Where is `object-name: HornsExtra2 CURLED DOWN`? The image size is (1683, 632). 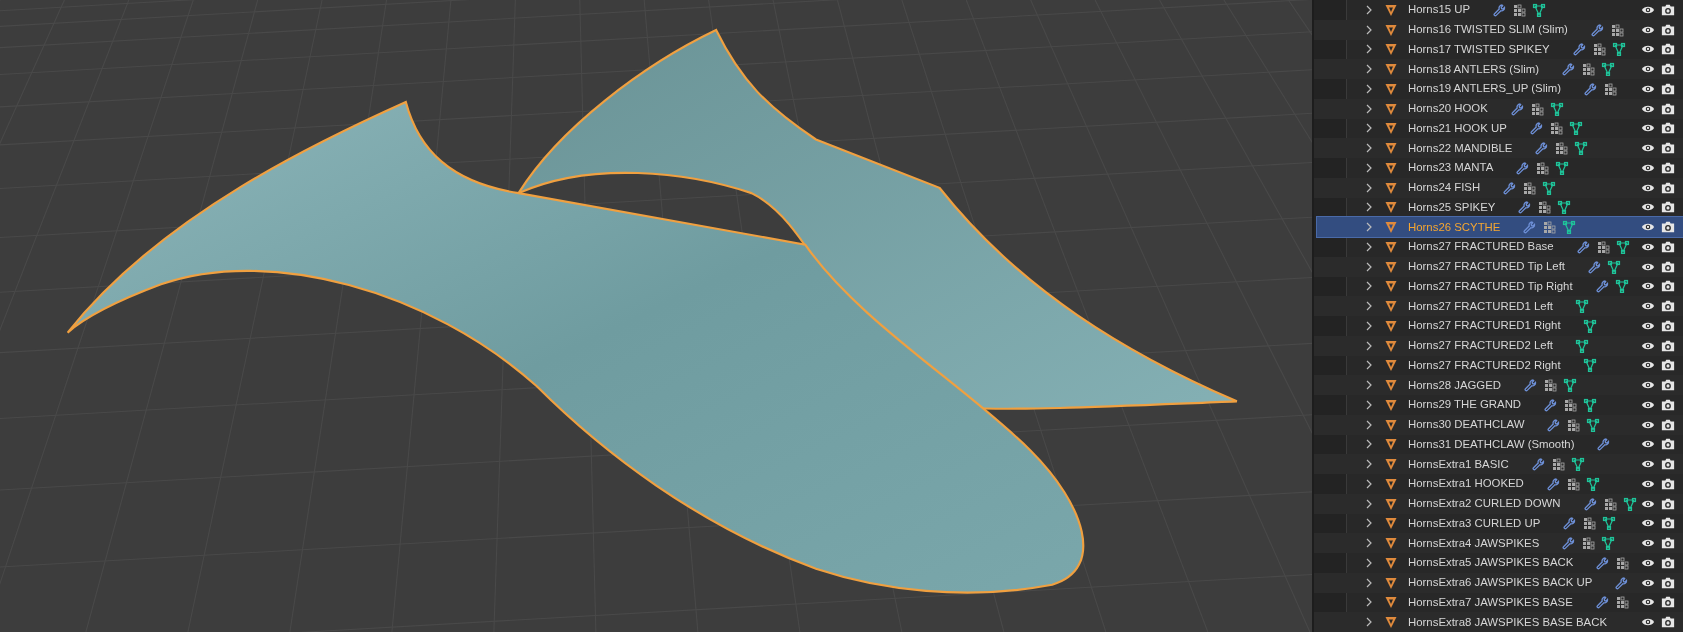 object-name: HornsExtra2 CURLED DOWN is located at coordinates (1484, 504).